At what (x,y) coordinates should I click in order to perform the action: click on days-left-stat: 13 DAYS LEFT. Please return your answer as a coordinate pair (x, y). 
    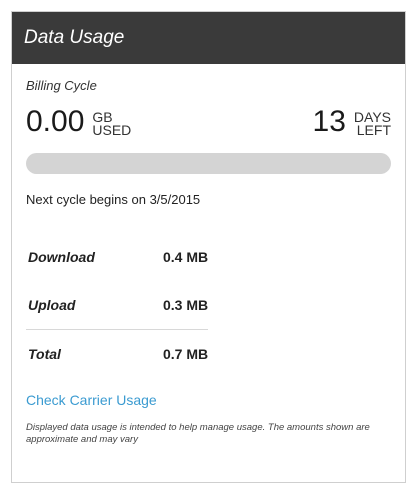
    Looking at the image, I should click on (351, 121).